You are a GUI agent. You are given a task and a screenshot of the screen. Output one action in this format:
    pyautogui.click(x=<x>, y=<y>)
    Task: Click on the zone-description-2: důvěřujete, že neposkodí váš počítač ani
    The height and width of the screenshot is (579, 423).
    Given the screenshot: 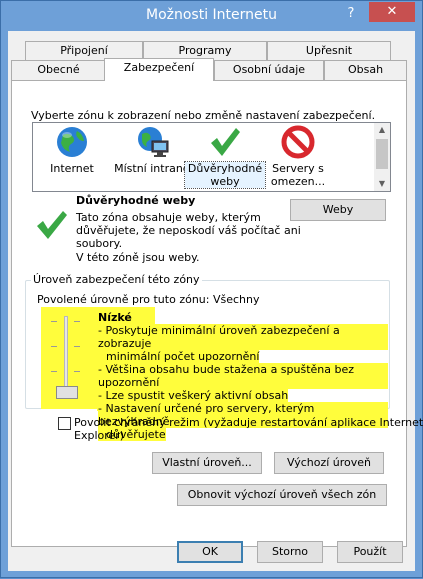 What is the action you would take?
    pyautogui.click(x=188, y=230)
    